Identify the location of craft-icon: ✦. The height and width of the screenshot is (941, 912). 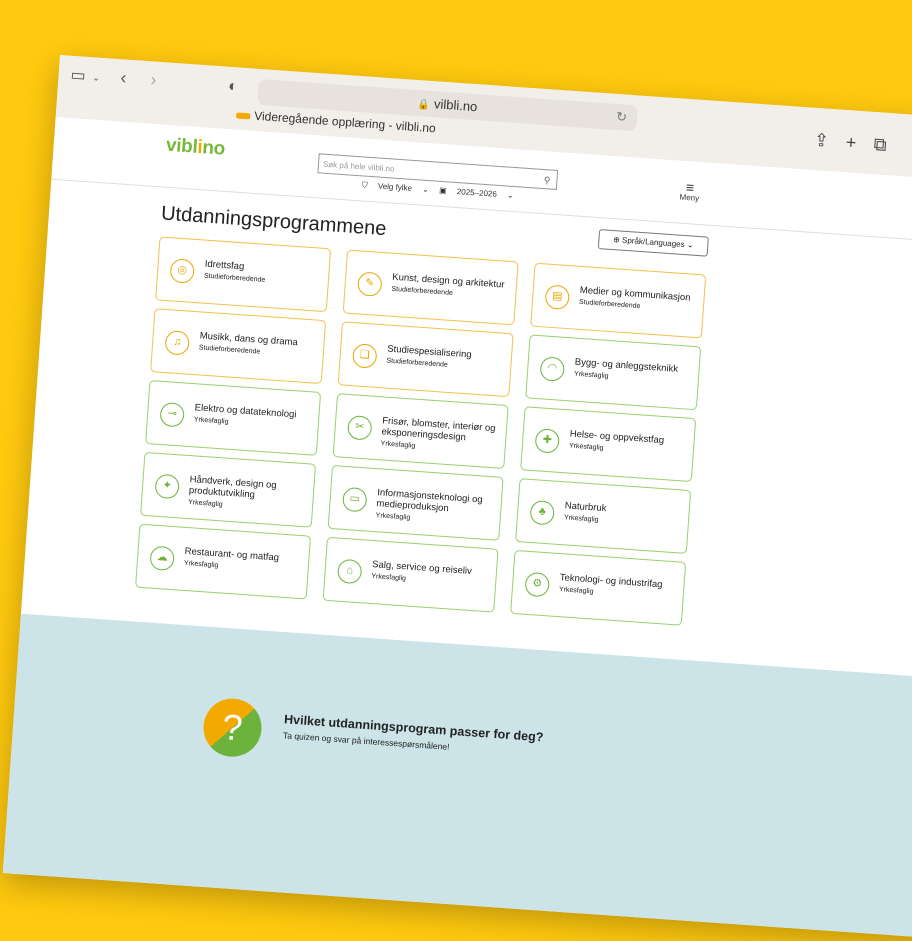
(167, 486).